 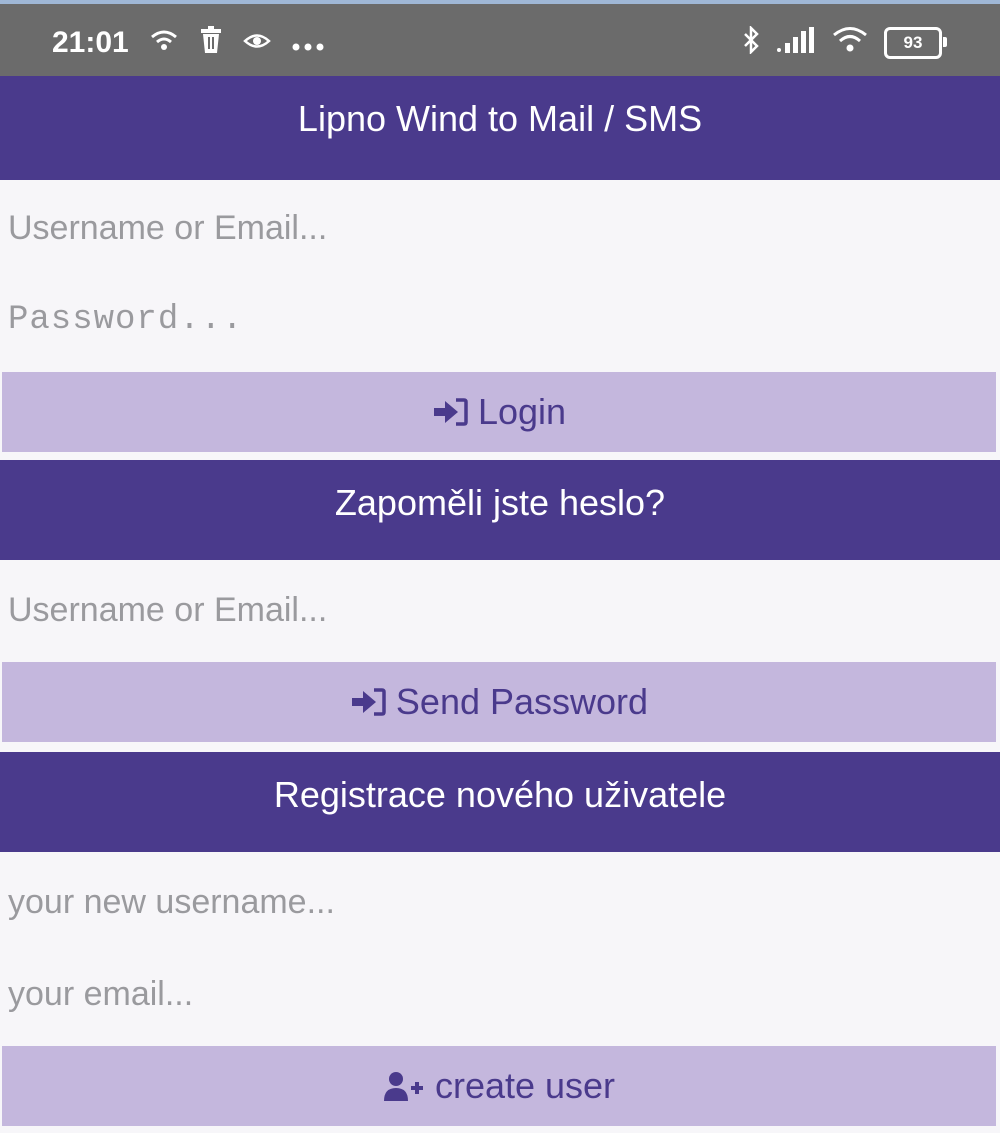 What do you see at coordinates (500, 794) in the screenshot?
I see `registration-title: Registrace nového uživatele` at bounding box center [500, 794].